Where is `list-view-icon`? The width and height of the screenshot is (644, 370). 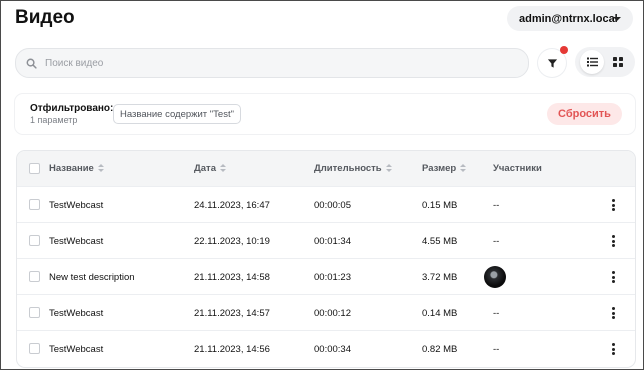
list-view-icon is located at coordinates (592, 62).